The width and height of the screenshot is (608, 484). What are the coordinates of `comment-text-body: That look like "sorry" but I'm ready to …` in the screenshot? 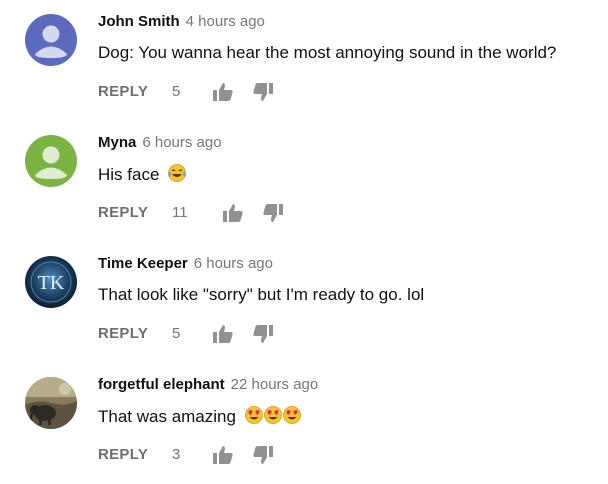 It's located at (261, 294).